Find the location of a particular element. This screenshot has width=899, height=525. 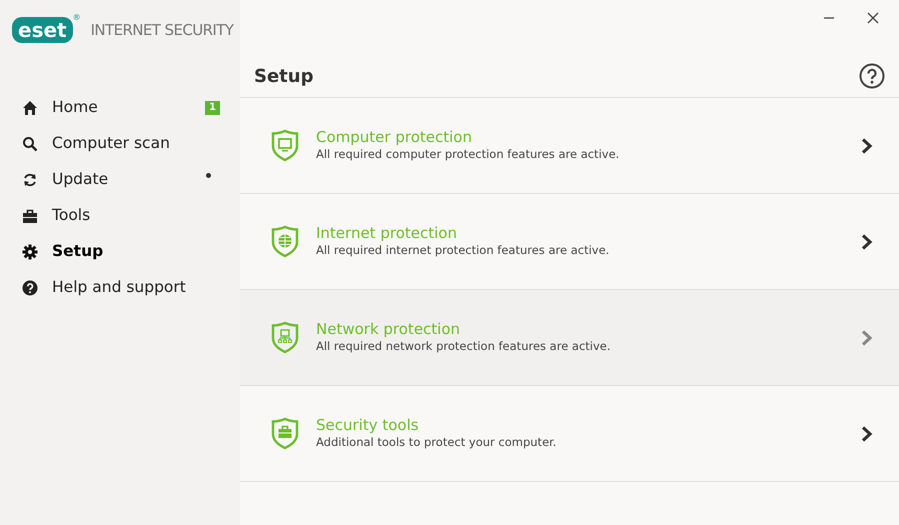

home-icon is located at coordinates (30, 108).